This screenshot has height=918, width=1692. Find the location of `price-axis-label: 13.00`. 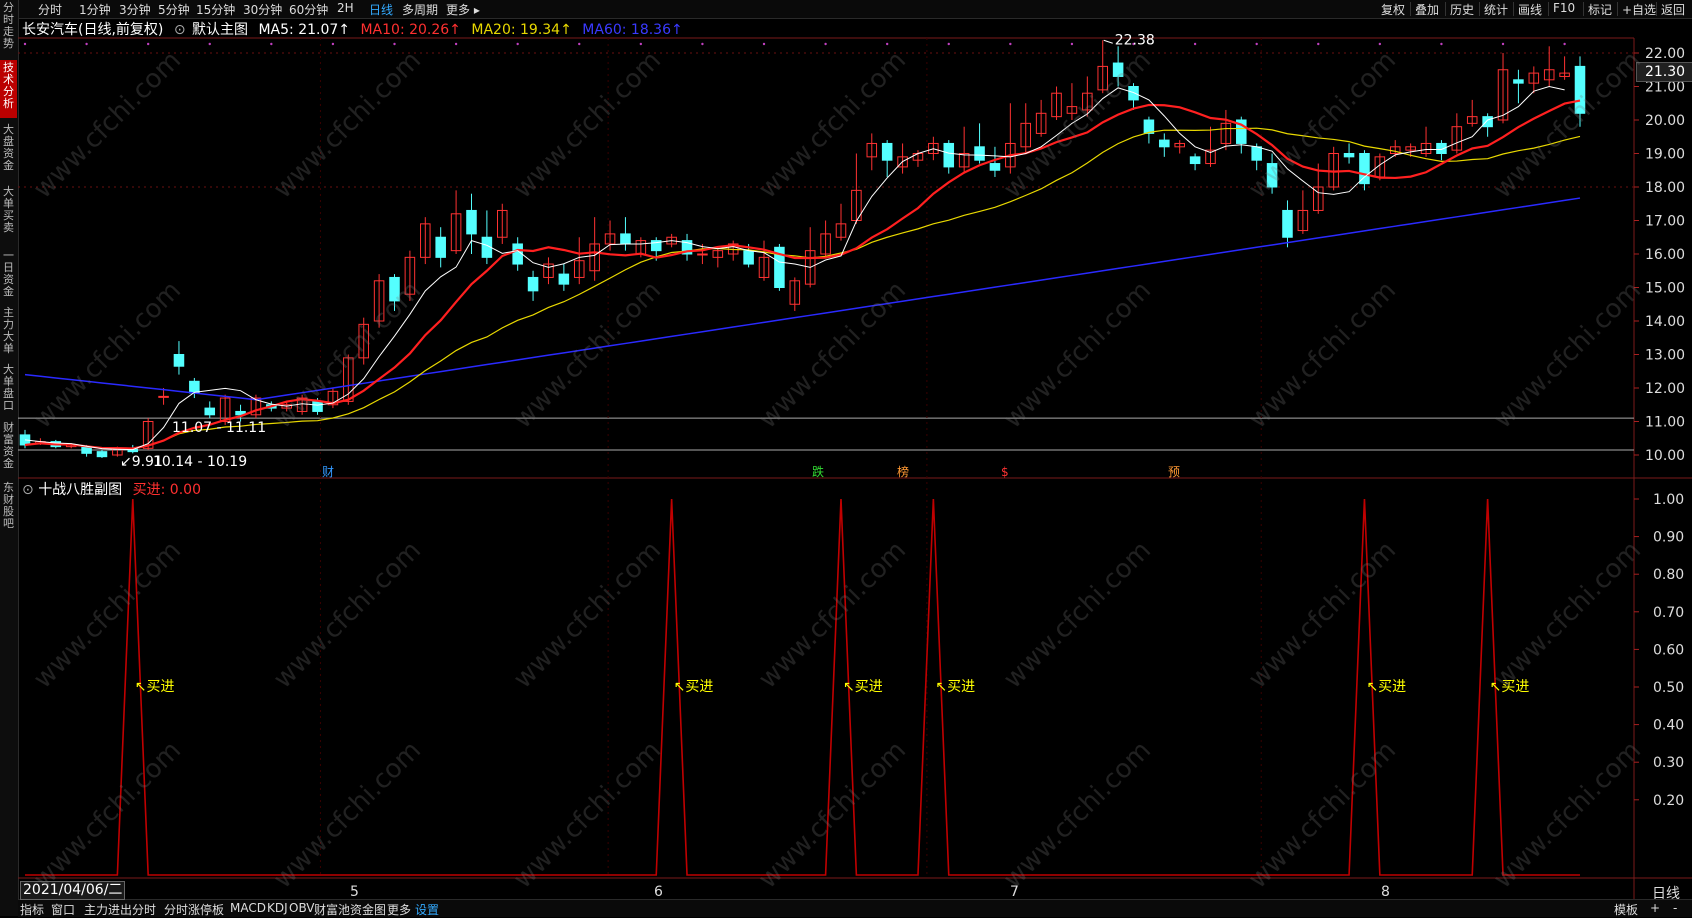

price-axis-label: 13.00 is located at coordinates (1665, 356).